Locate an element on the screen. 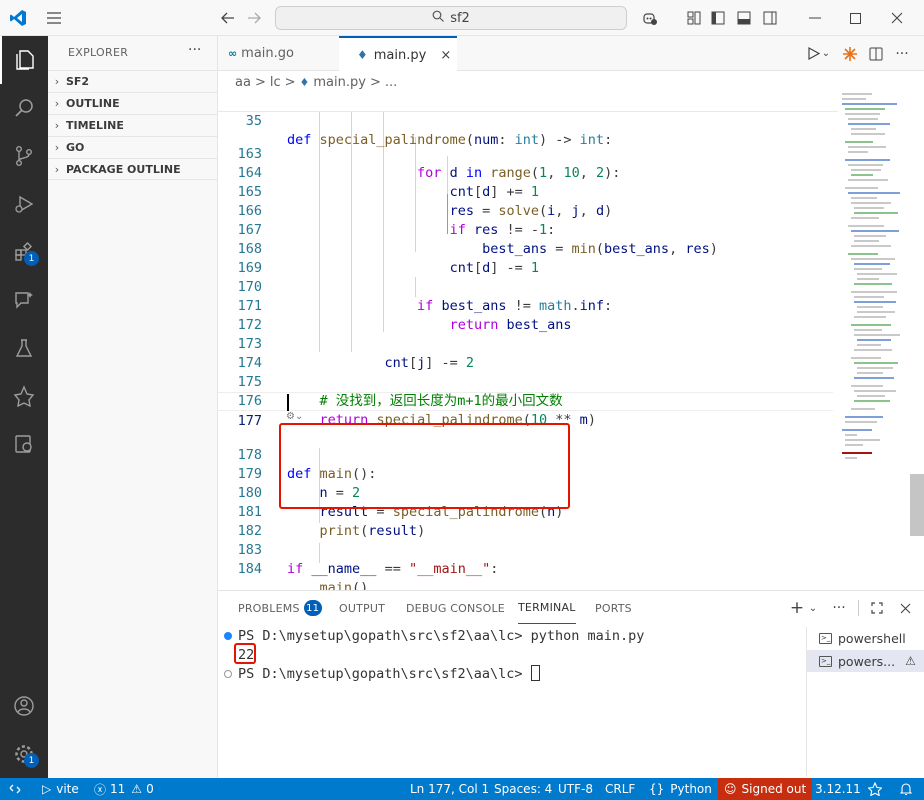  explorer-icon is located at coordinates (24, 60).